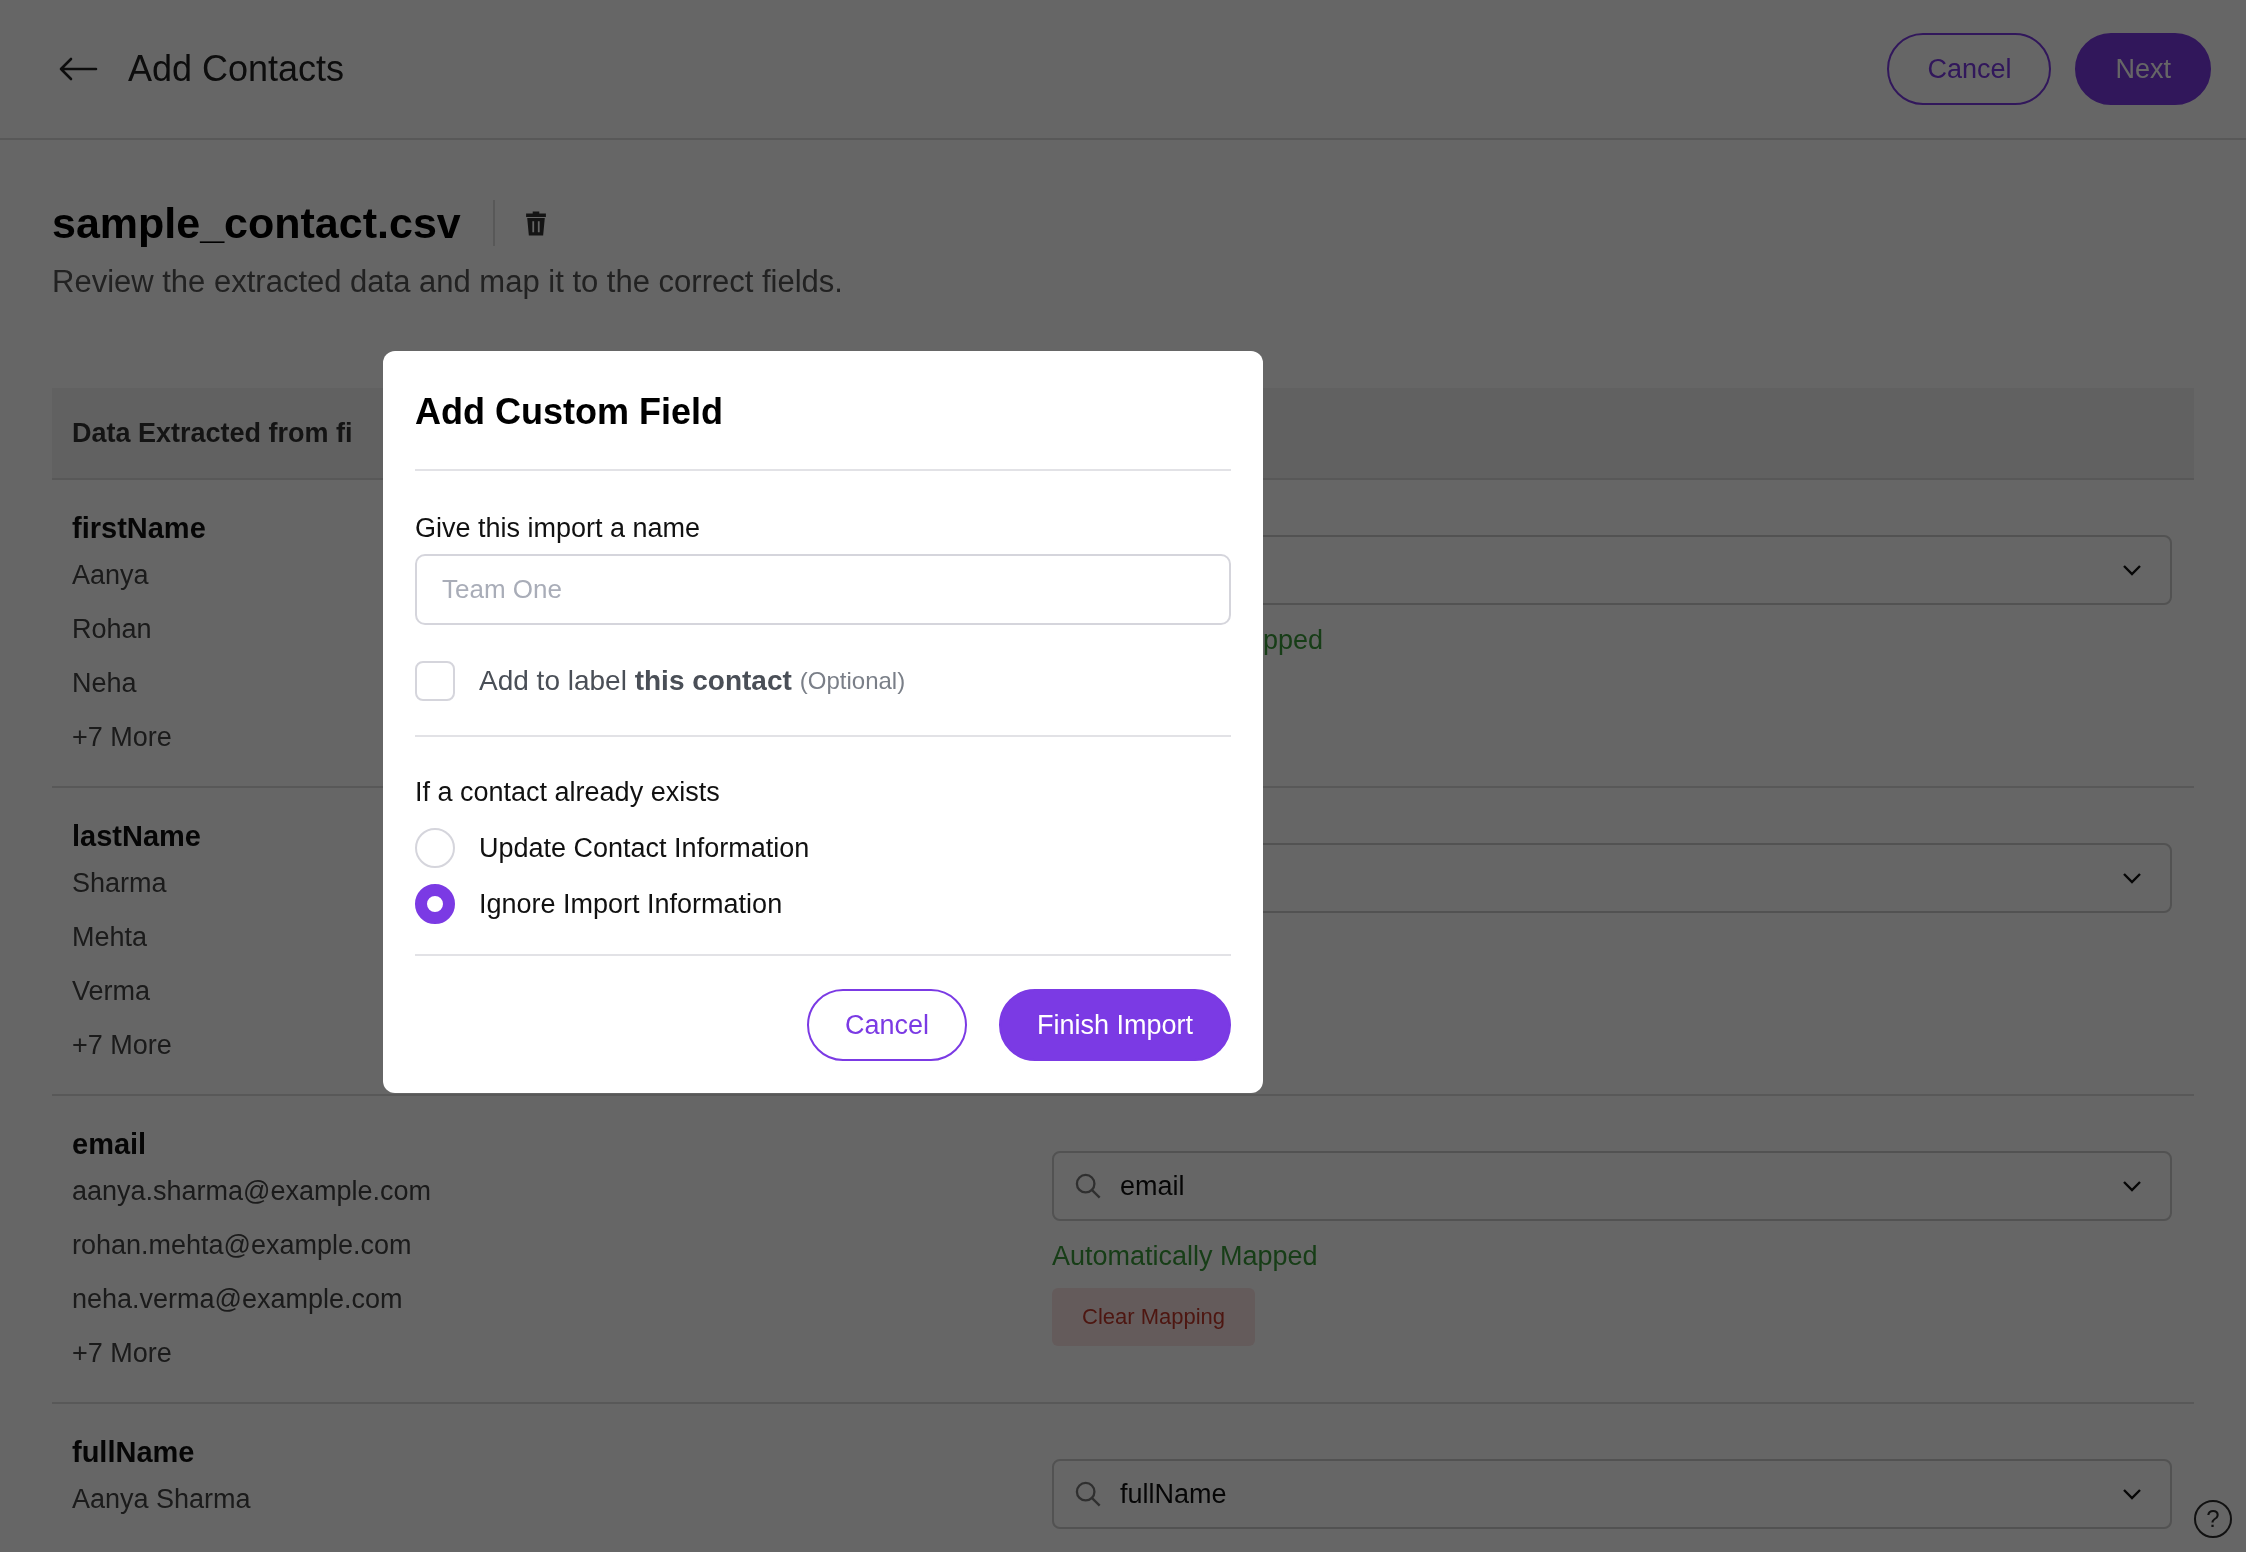  What do you see at coordinates (886, 1025) in the screenshot?
I see `dialog-button: Cancel` at bounding box center [886, 1025].